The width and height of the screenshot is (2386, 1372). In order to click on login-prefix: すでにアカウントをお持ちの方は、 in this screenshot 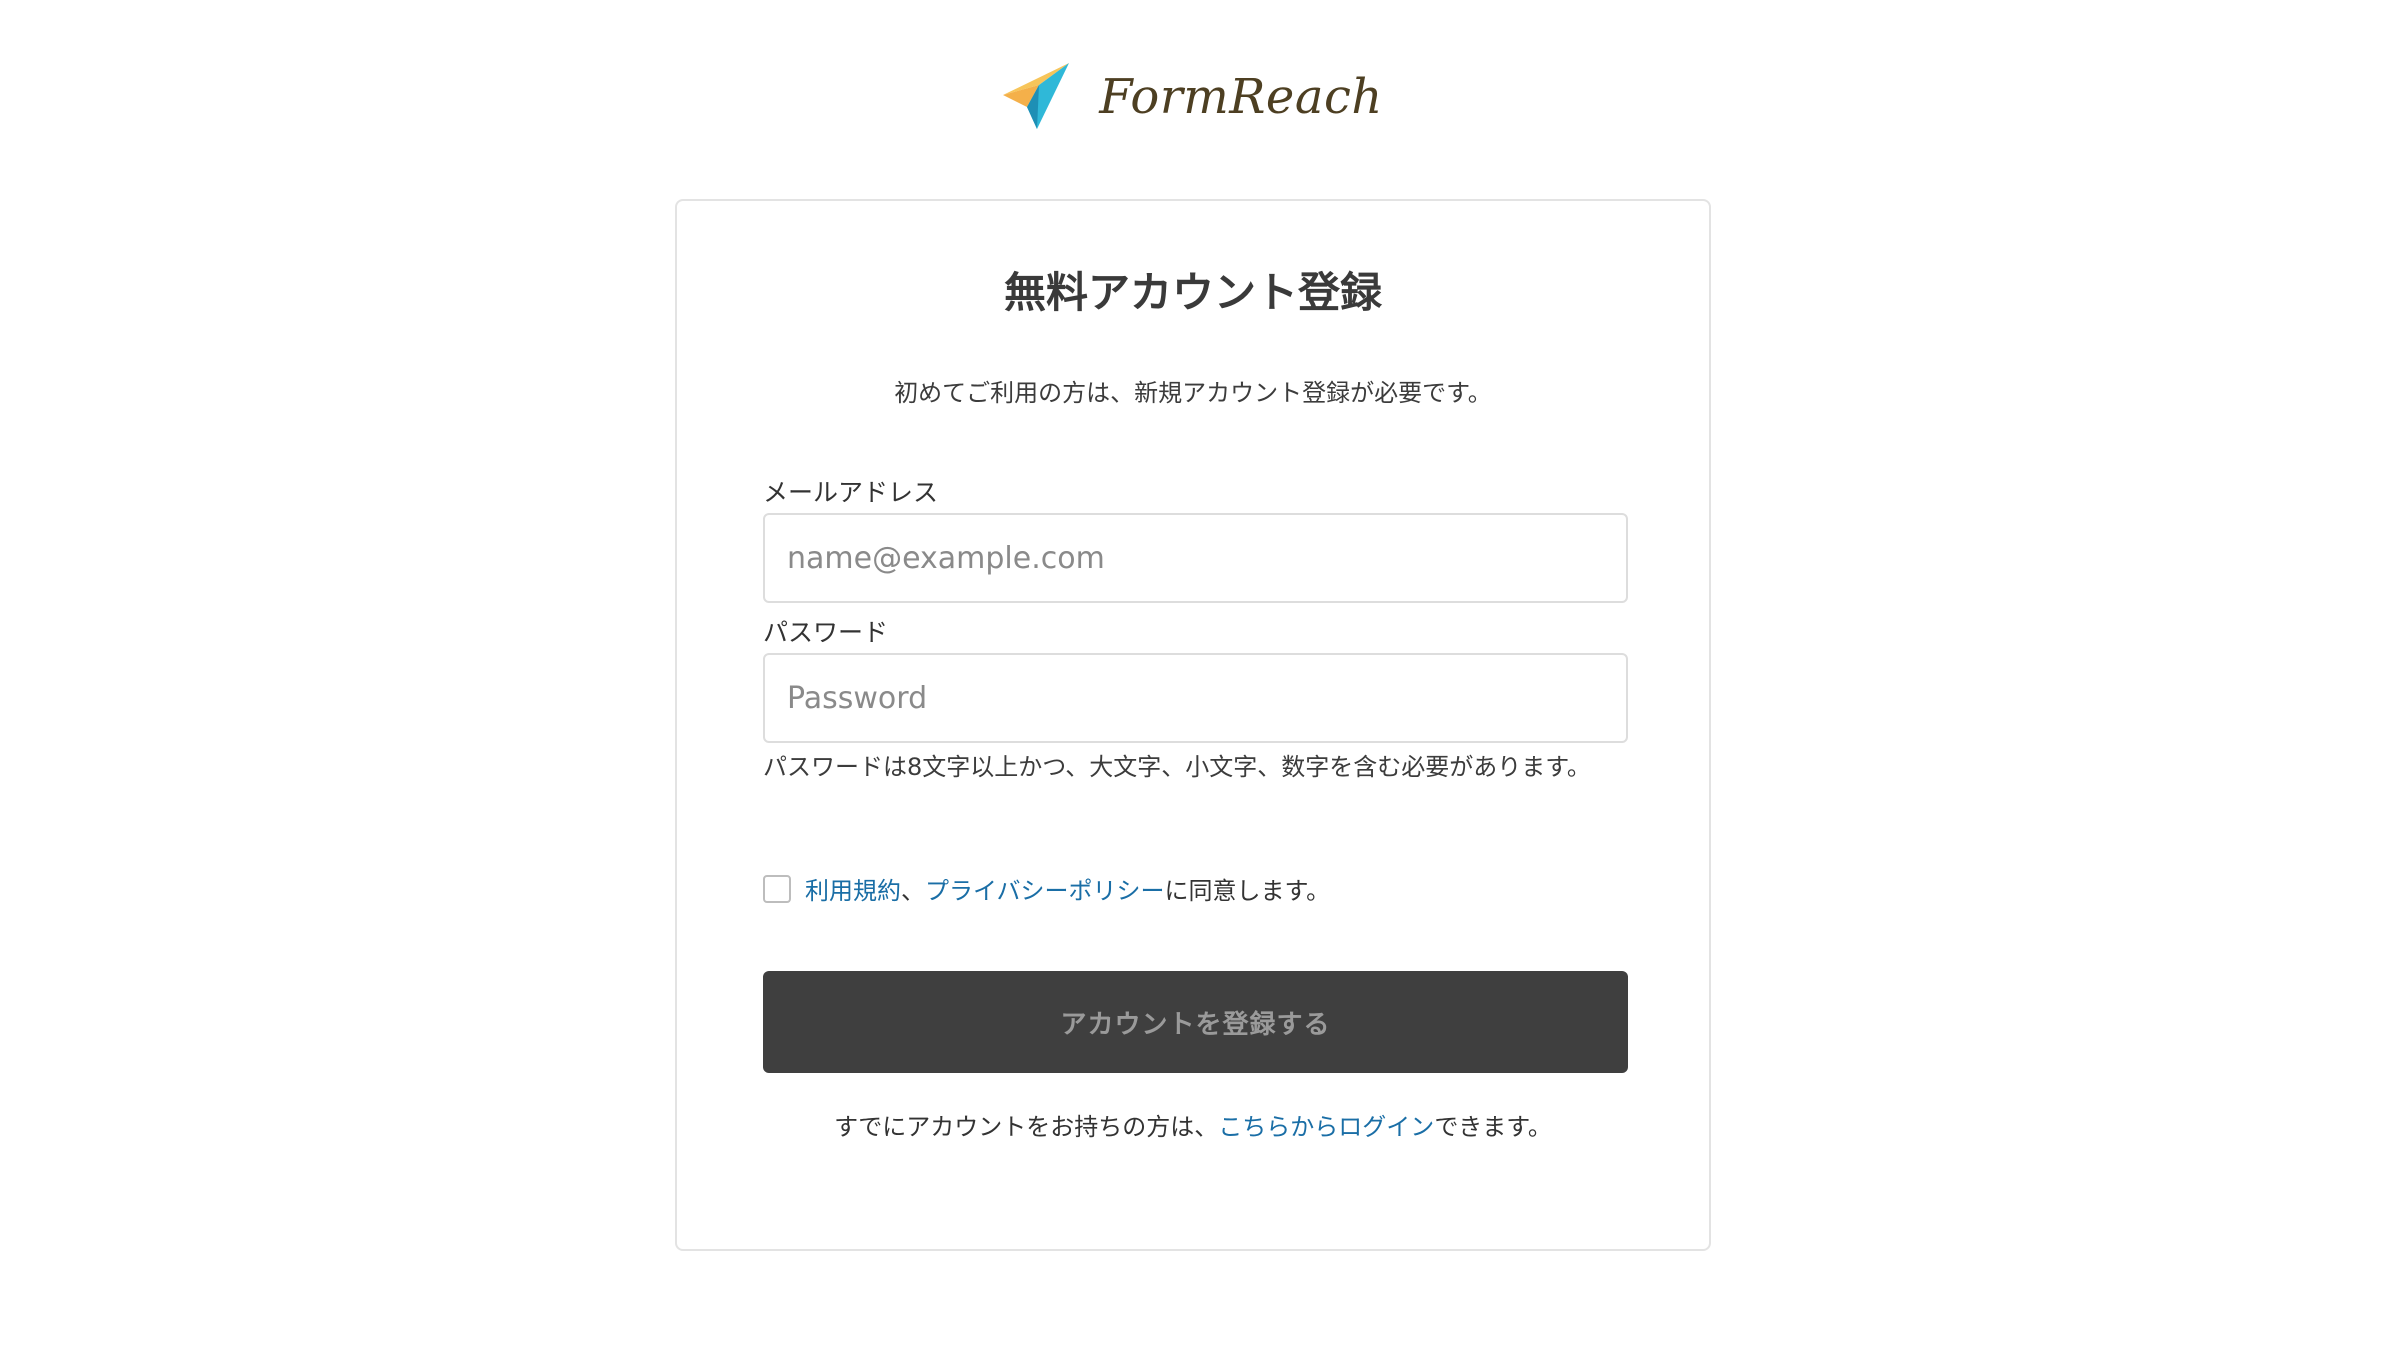, I will do `click(1026, 1127)`.